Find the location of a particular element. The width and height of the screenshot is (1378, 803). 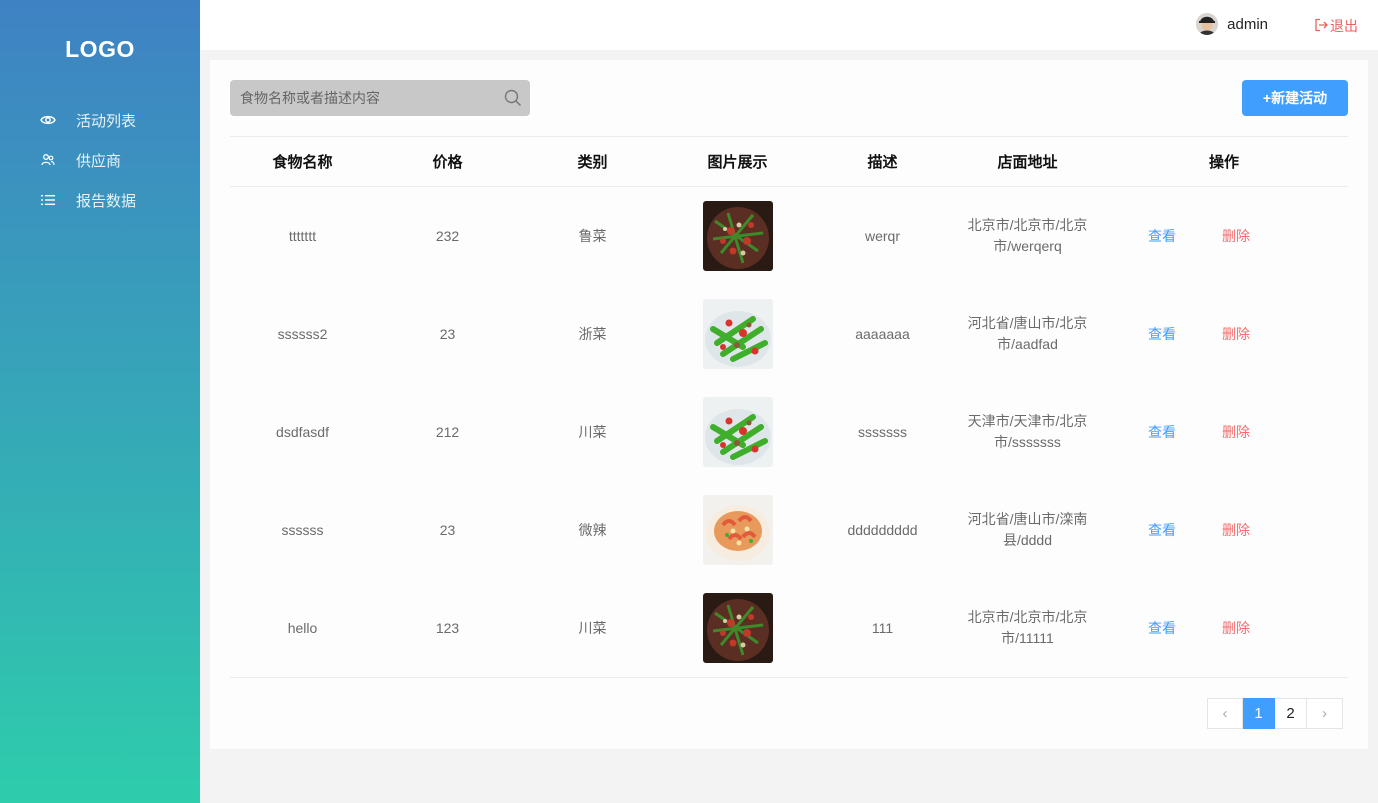

column-header: 图片展示 is located at coordinates (737, 161).